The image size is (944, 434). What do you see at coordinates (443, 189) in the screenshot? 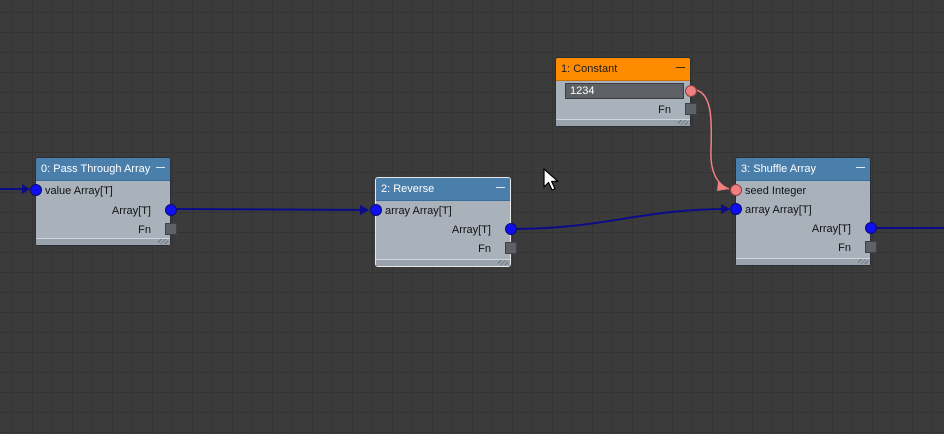
I see `node-header: 2: Reverse` at bounding box center [443, 189].